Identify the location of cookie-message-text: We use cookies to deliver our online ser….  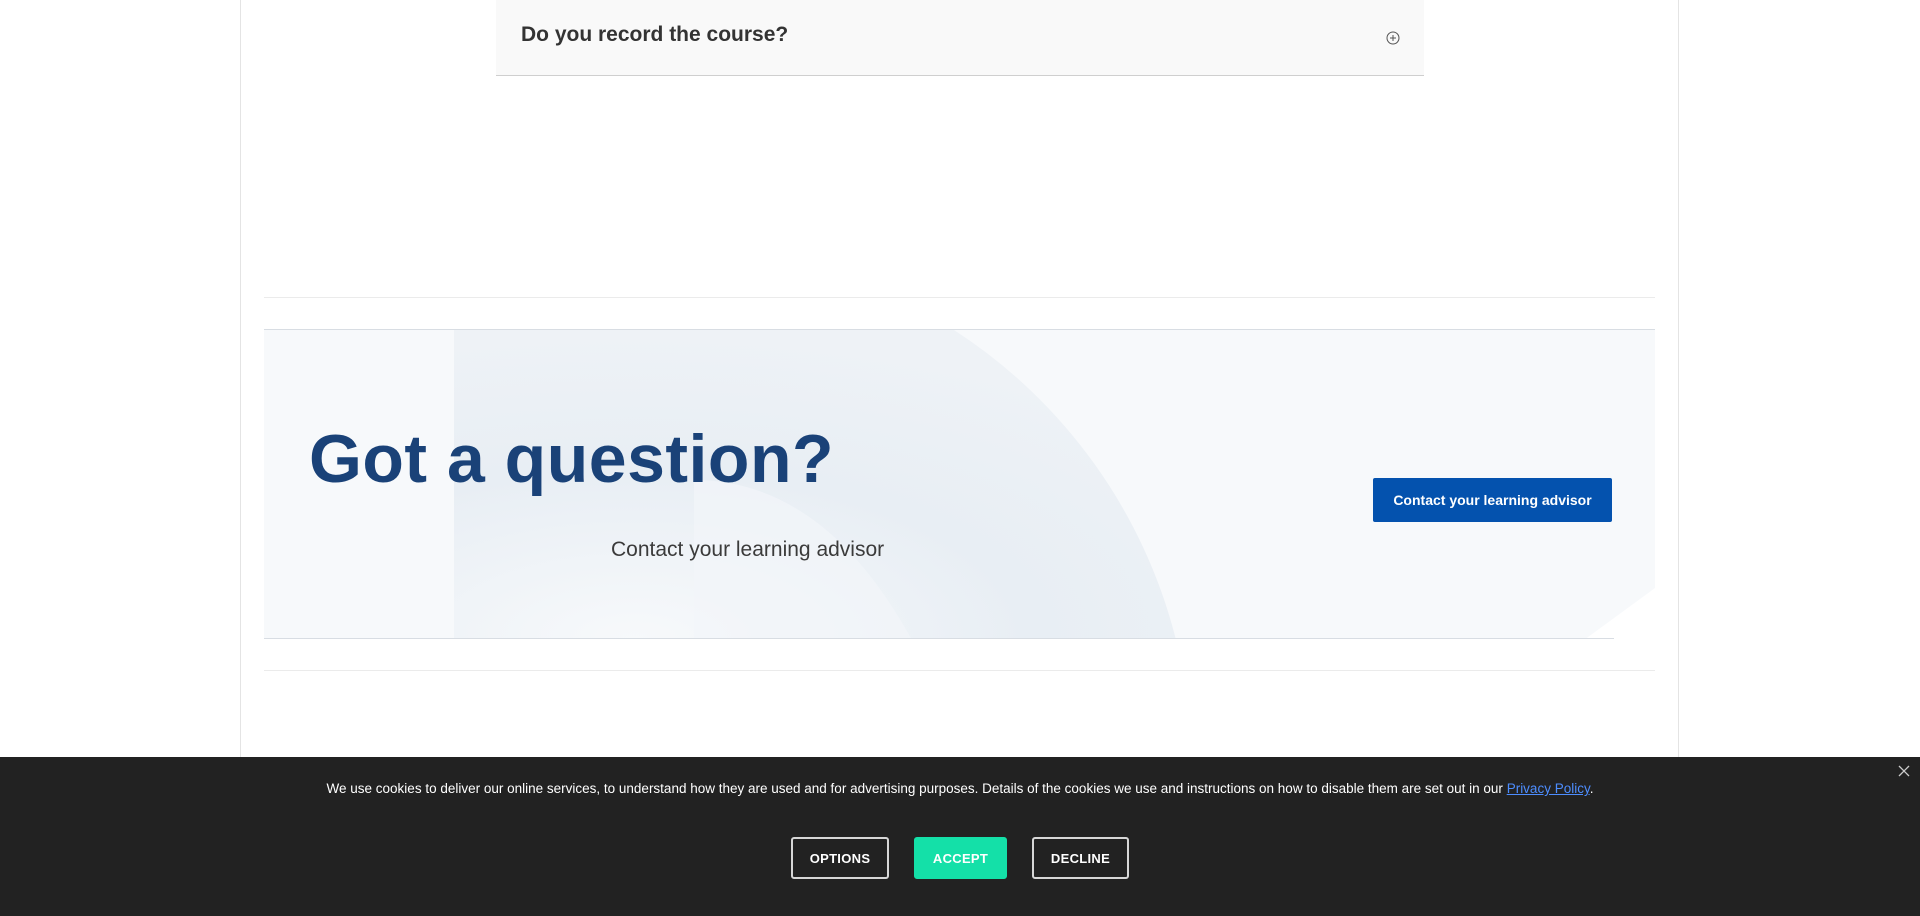
(916, 788).